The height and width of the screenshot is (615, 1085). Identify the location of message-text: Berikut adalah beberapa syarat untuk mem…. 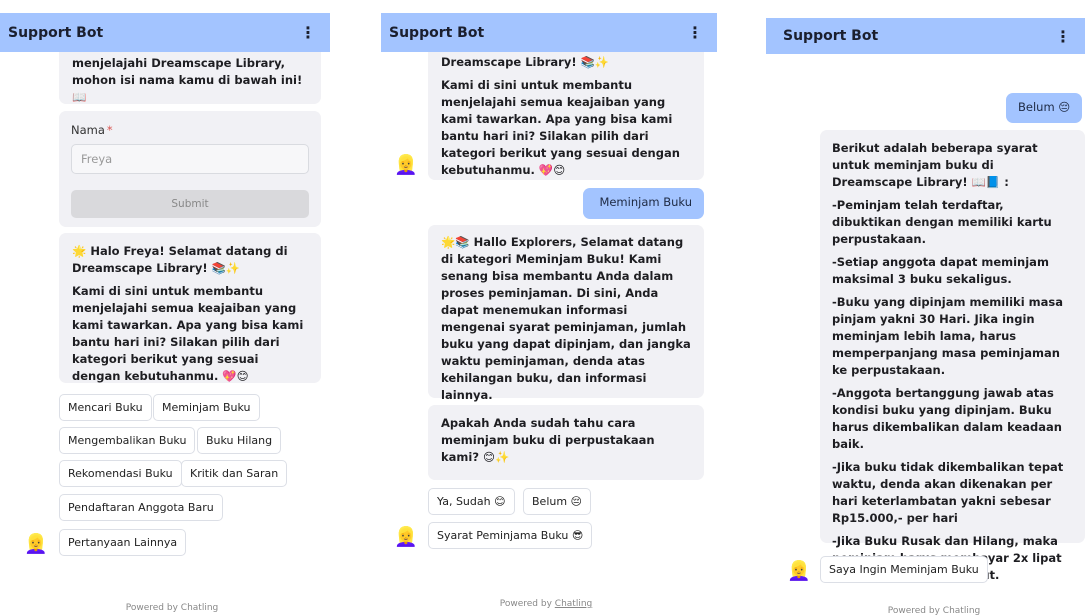
(935, 165).